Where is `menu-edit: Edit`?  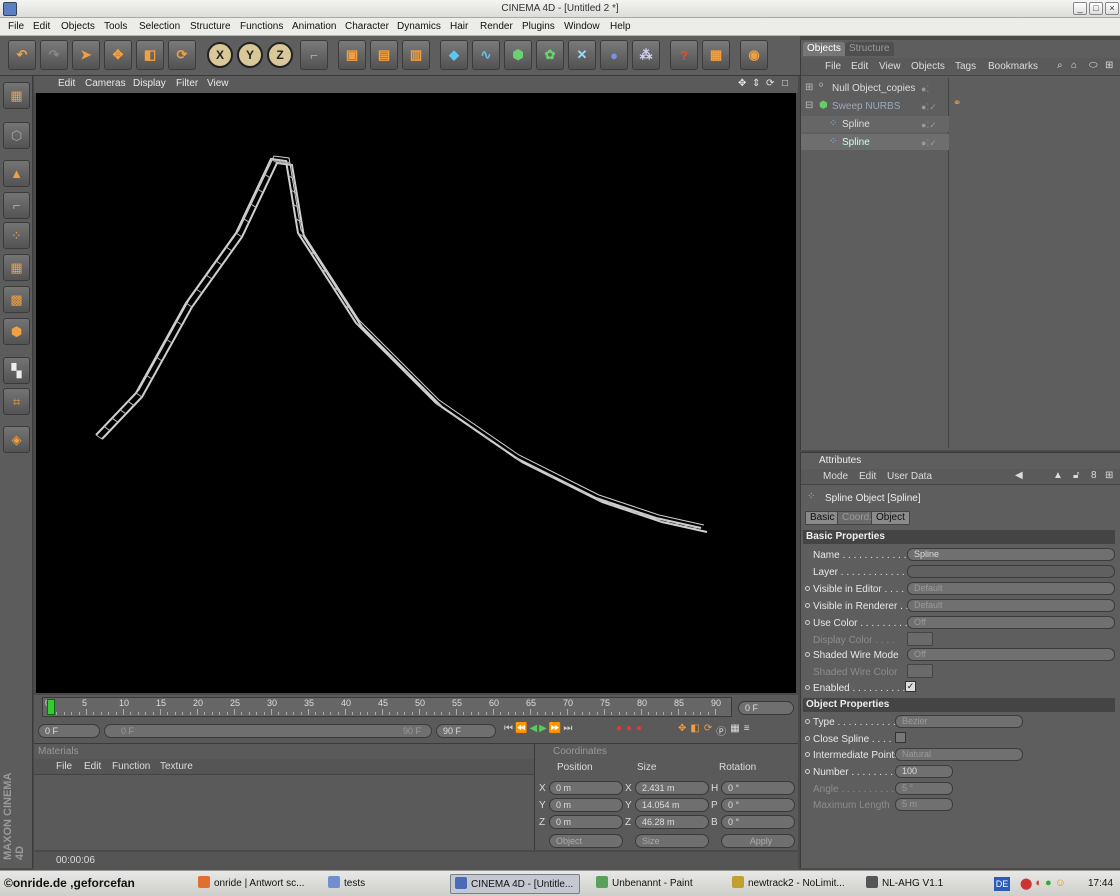
menu-edit: Edit is located at coordinates (41, 26).